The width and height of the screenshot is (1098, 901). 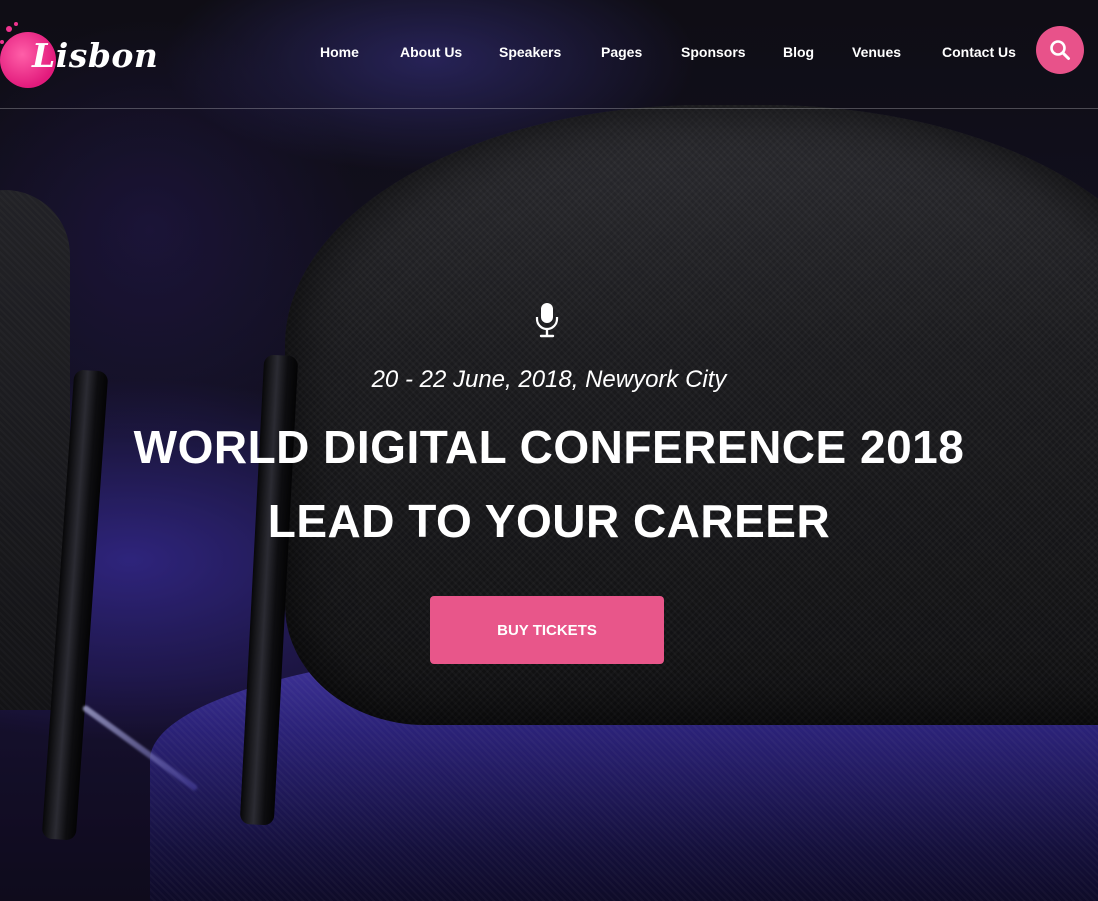 What do you see at coordinates (530, 52) in the screenshot?
I see `nav-item-speakers: Speakers` at bounding box center [530, 52].